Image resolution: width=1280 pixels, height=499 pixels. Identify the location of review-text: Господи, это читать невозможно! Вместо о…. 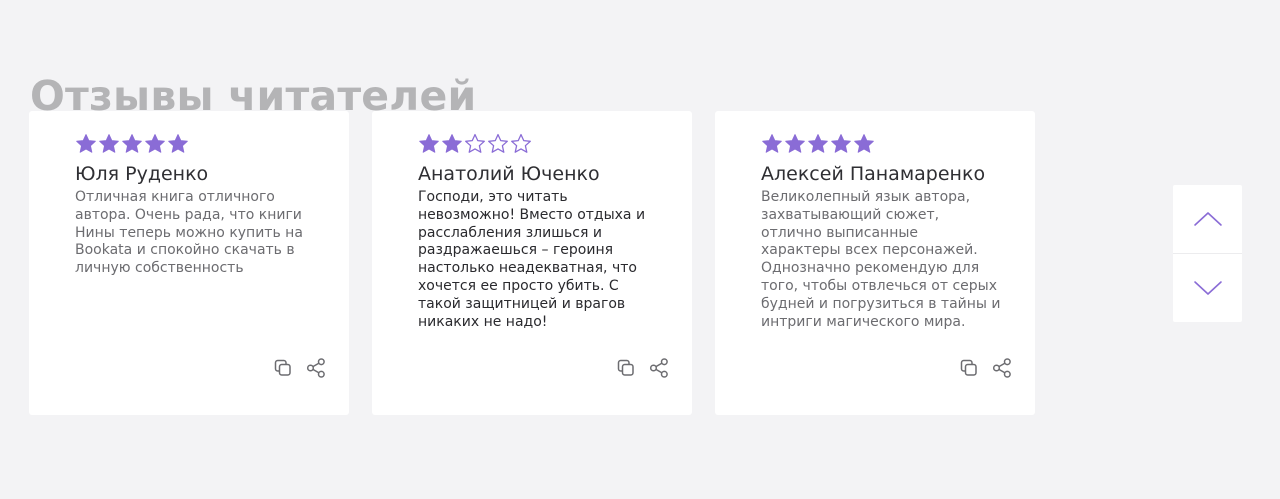
(532, 259).